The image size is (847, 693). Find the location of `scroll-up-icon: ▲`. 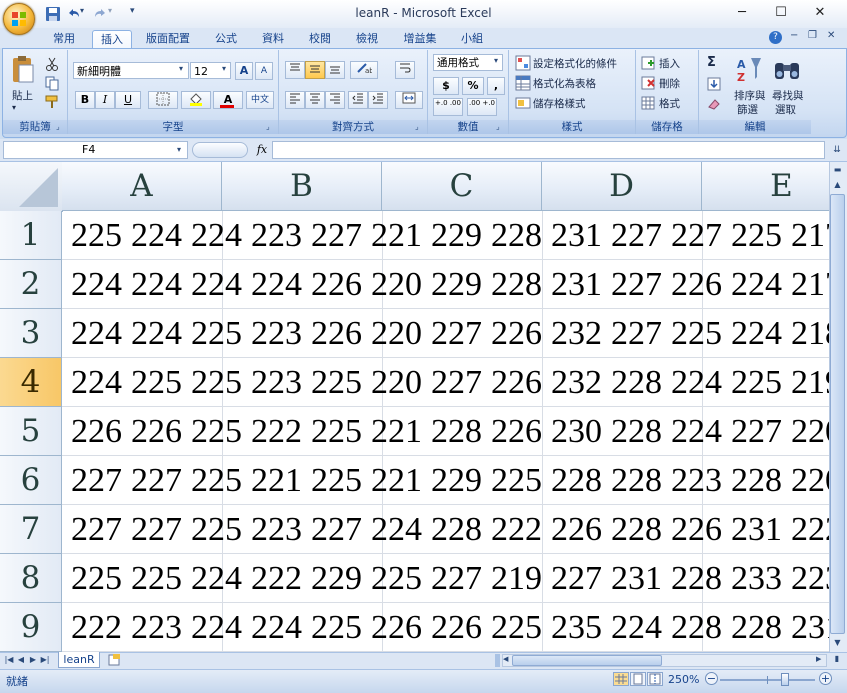

scroll-up-icon: ▲ is located at coordinates (837, 186).